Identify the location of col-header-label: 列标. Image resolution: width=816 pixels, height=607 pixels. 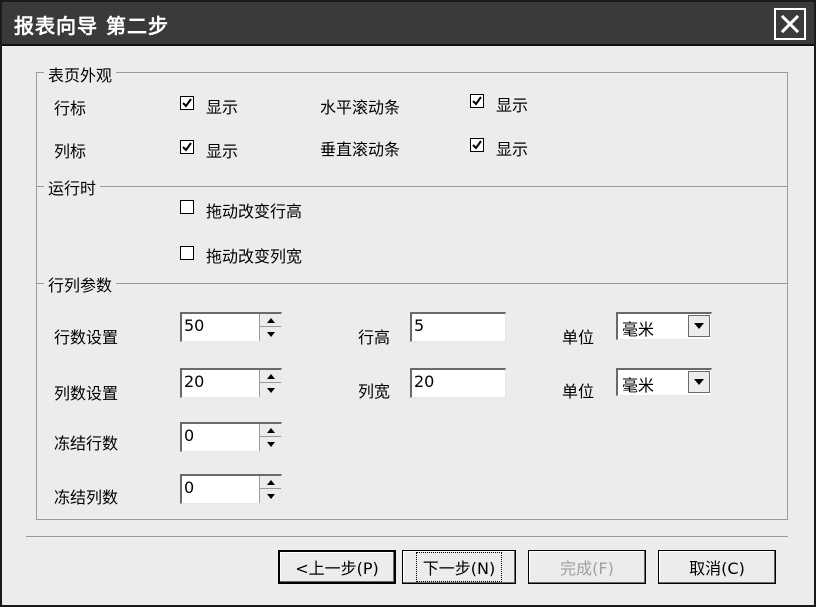
(70, 151).